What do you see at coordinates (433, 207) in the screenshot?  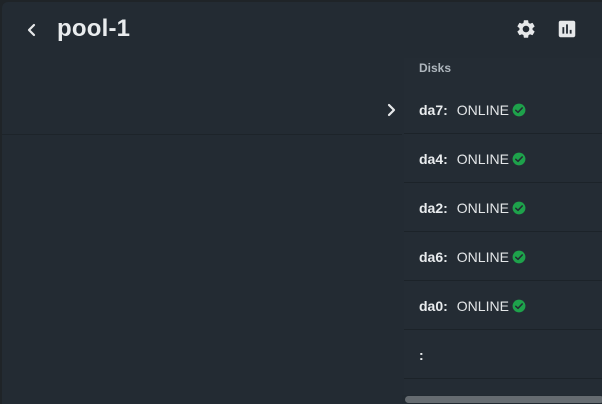 I see `disk-name: da2:` at bounding box center [433, 207].